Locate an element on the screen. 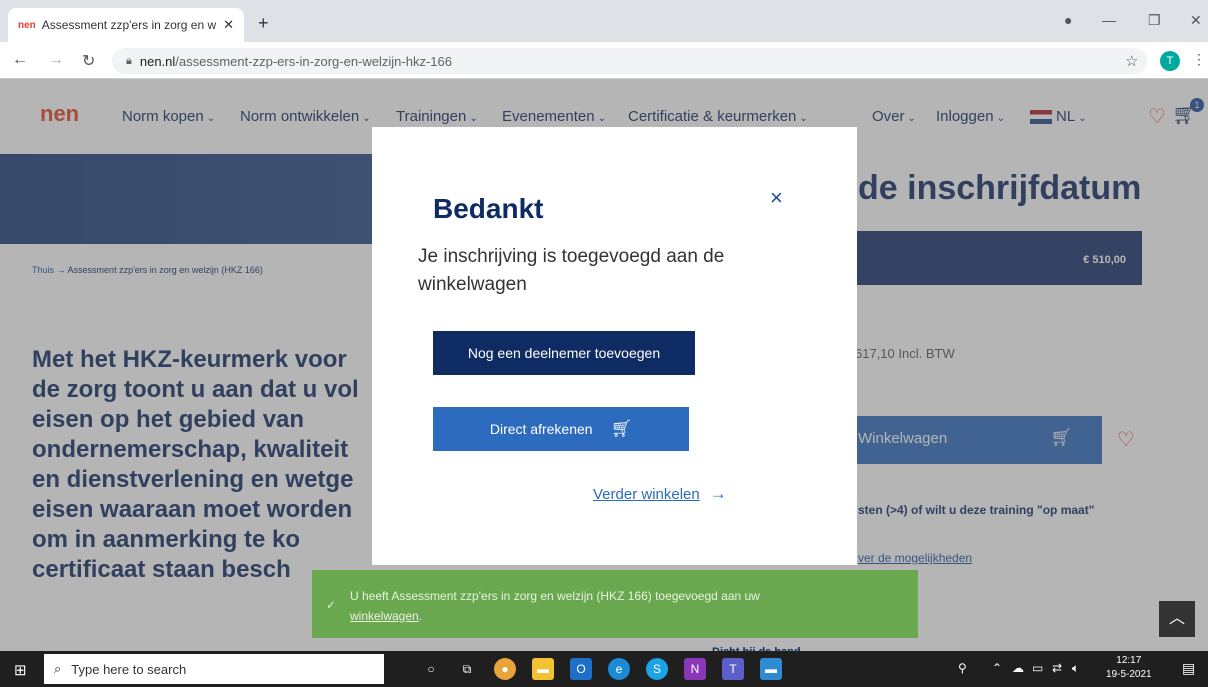  close-icon: × is located at coordinates (776, 198).